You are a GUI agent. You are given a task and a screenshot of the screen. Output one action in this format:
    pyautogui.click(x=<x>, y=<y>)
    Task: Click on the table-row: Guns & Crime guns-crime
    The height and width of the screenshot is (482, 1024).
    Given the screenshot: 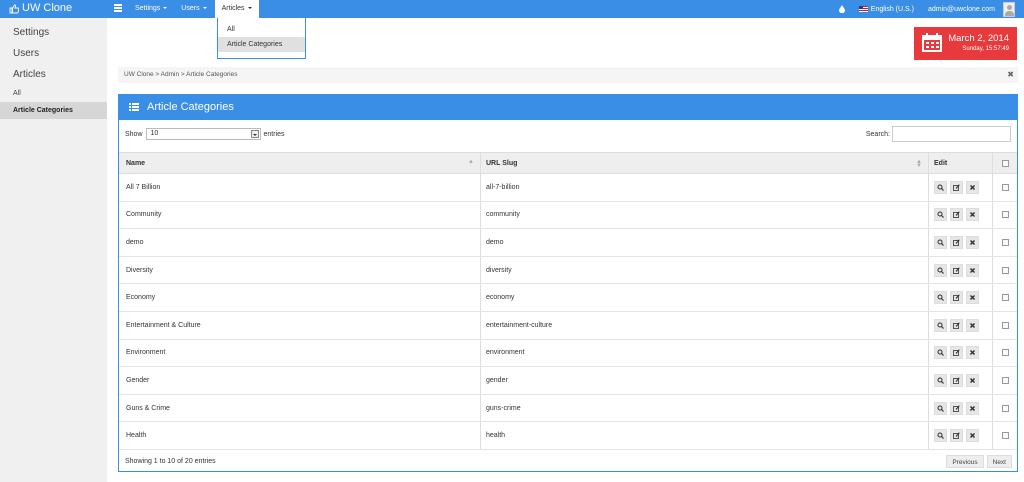 What is the action you would take?
    pyautogui.click(x=568, y=408)
    